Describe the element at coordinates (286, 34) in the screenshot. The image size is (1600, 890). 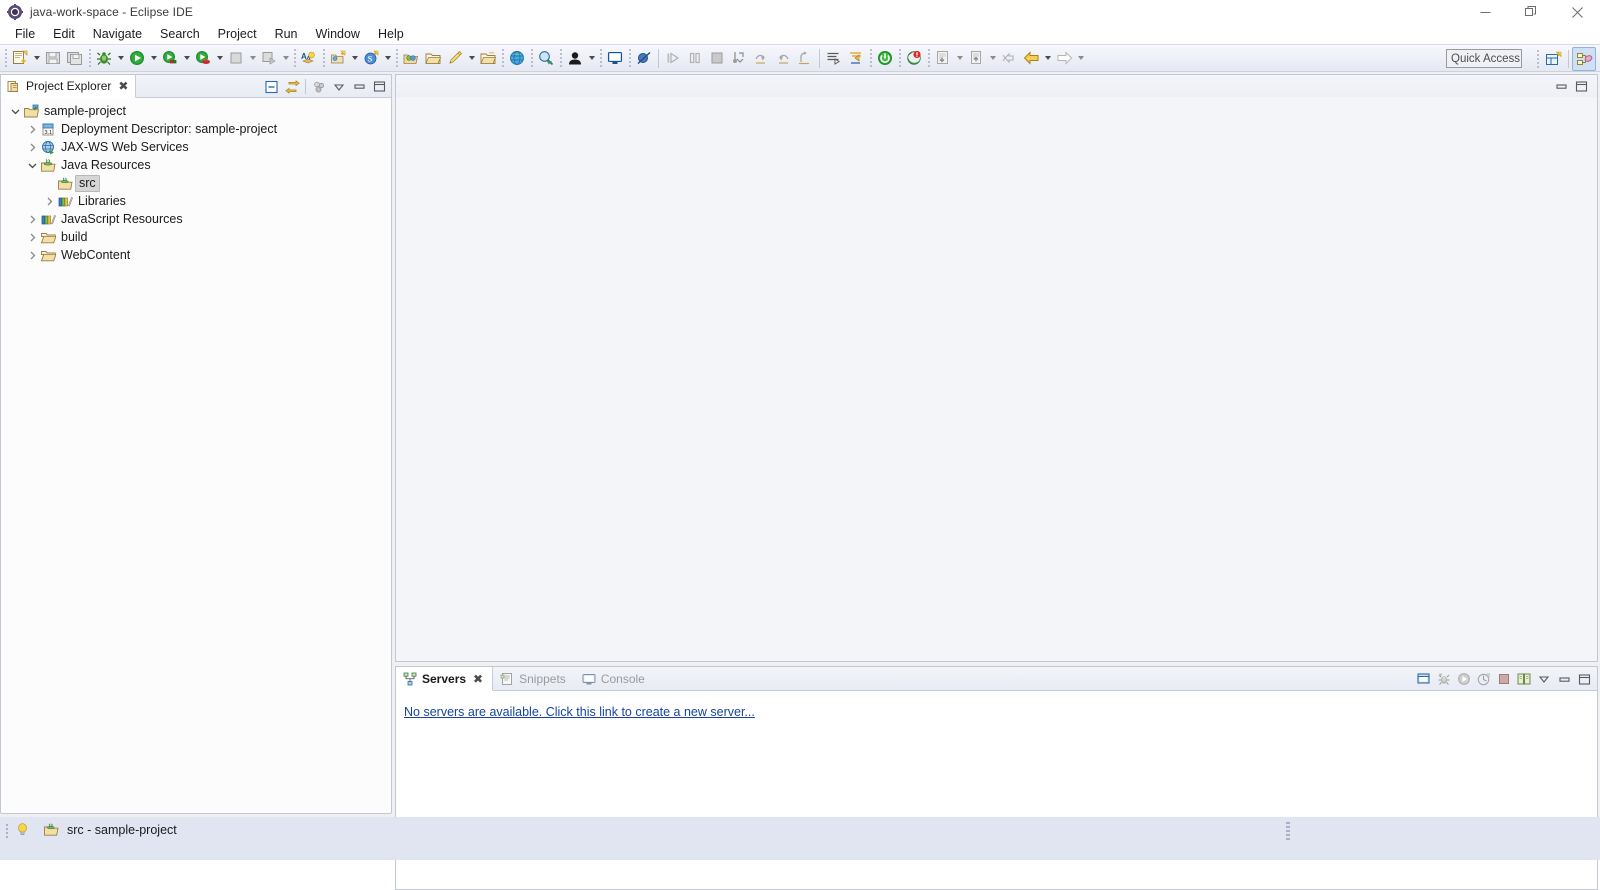
I see `menu-run: Run` at that location.